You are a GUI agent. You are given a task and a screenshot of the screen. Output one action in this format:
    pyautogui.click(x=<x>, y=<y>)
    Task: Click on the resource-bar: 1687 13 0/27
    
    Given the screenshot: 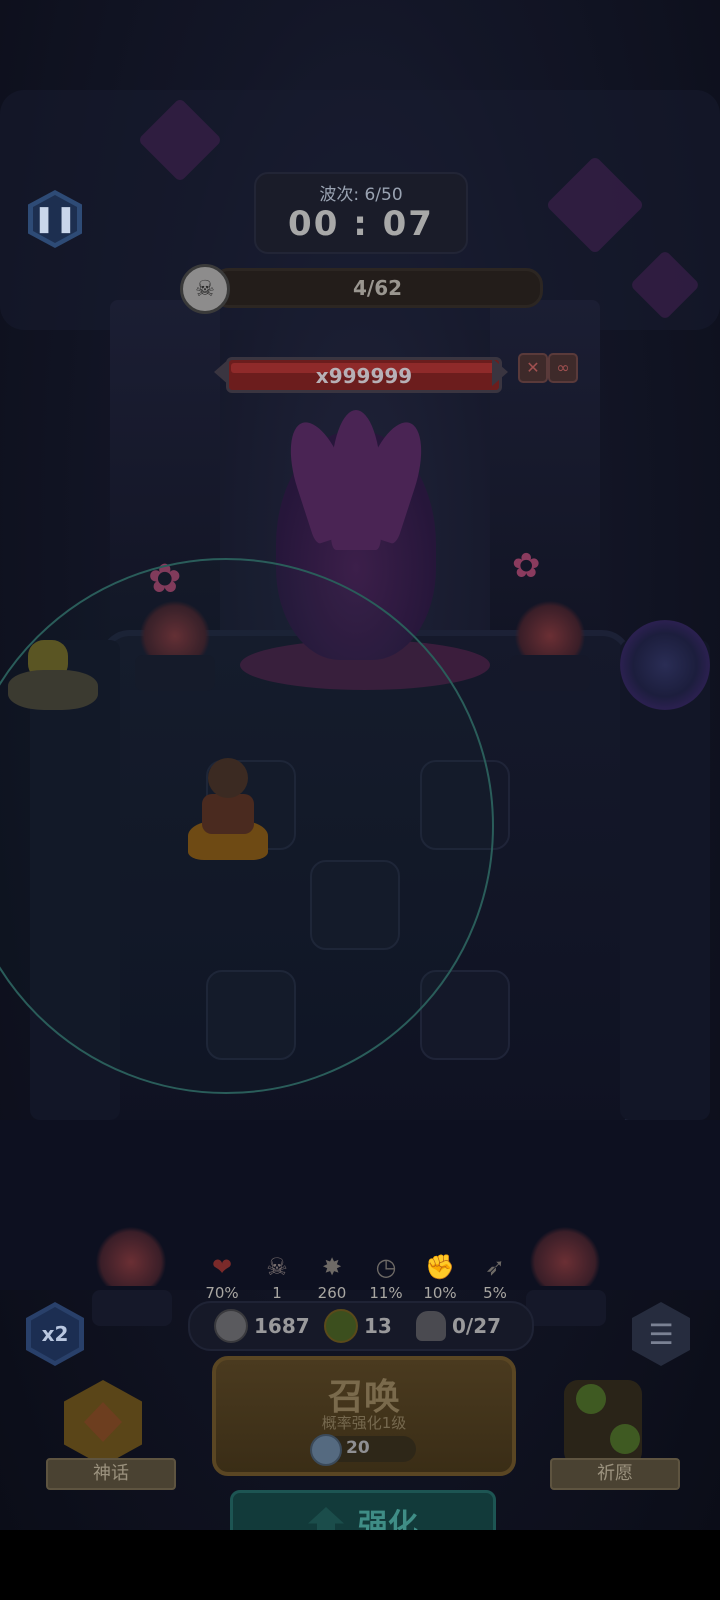 What is the action you would take?
    pyautogui.click(x=361, y=1326)
    